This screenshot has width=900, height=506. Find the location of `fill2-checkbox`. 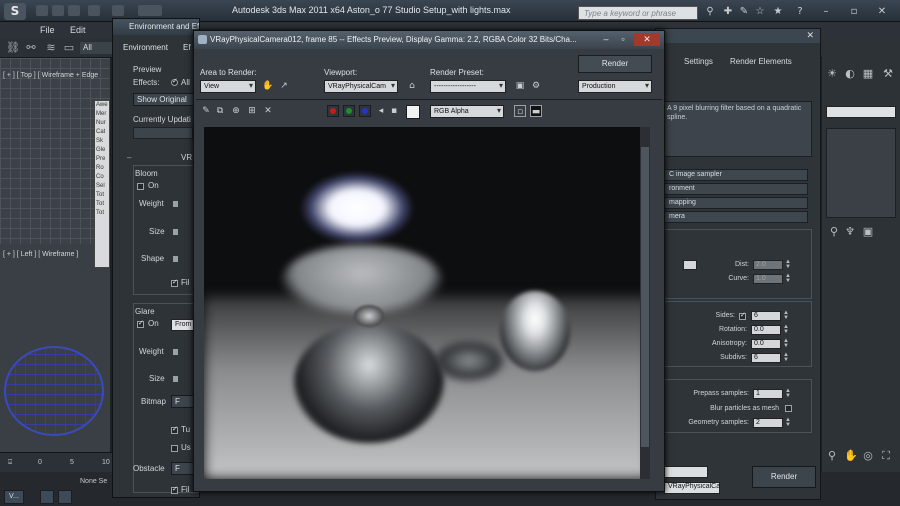

fill2-checkbox is located at coordinates (174, 489).